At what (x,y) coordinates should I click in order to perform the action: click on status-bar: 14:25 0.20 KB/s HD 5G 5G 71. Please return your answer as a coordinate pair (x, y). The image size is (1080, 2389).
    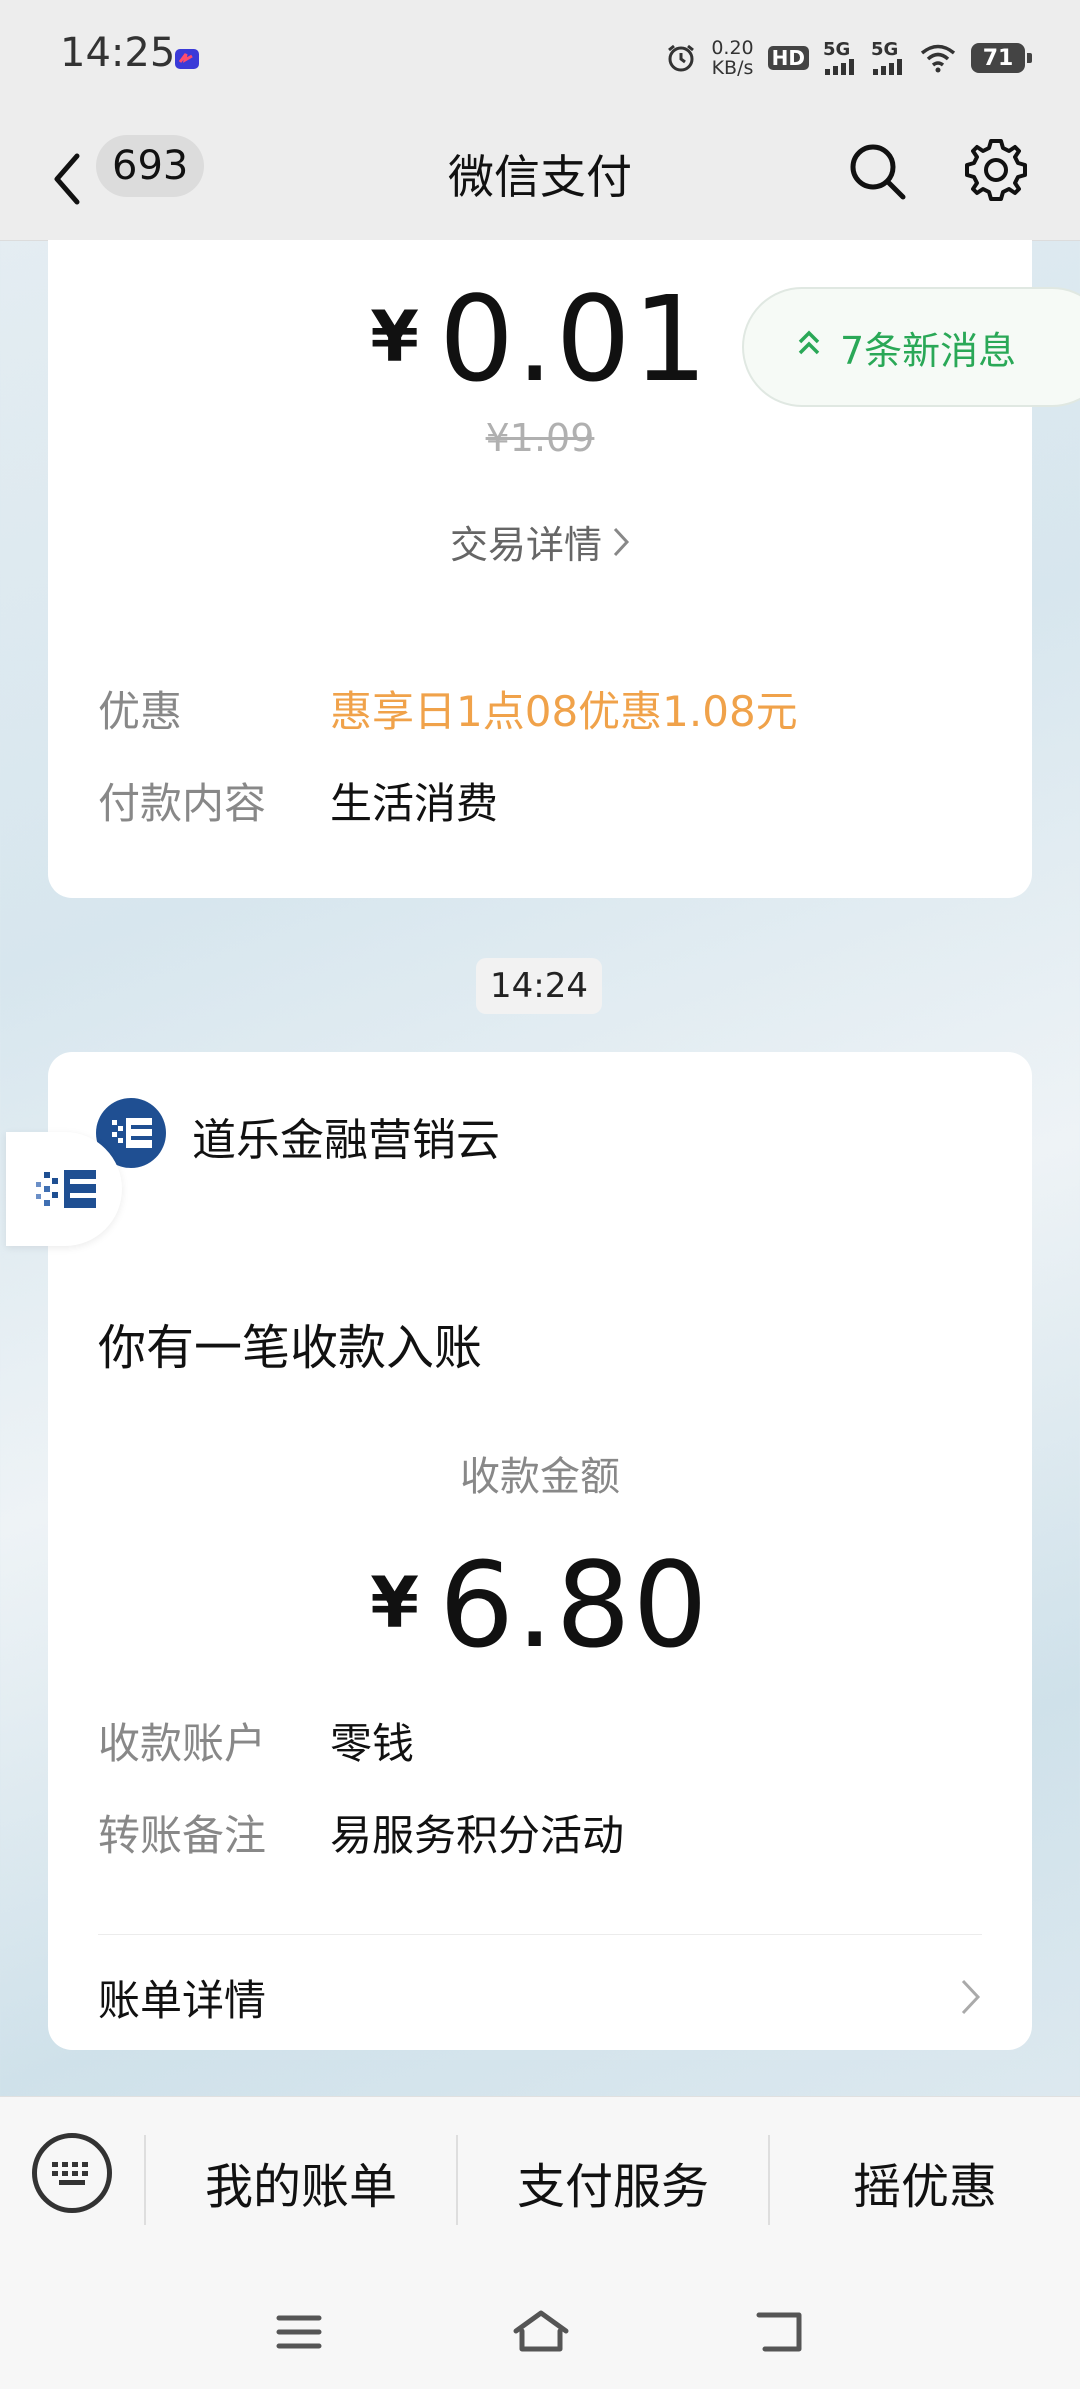
    Looking at the image, I should click on (540, 57).